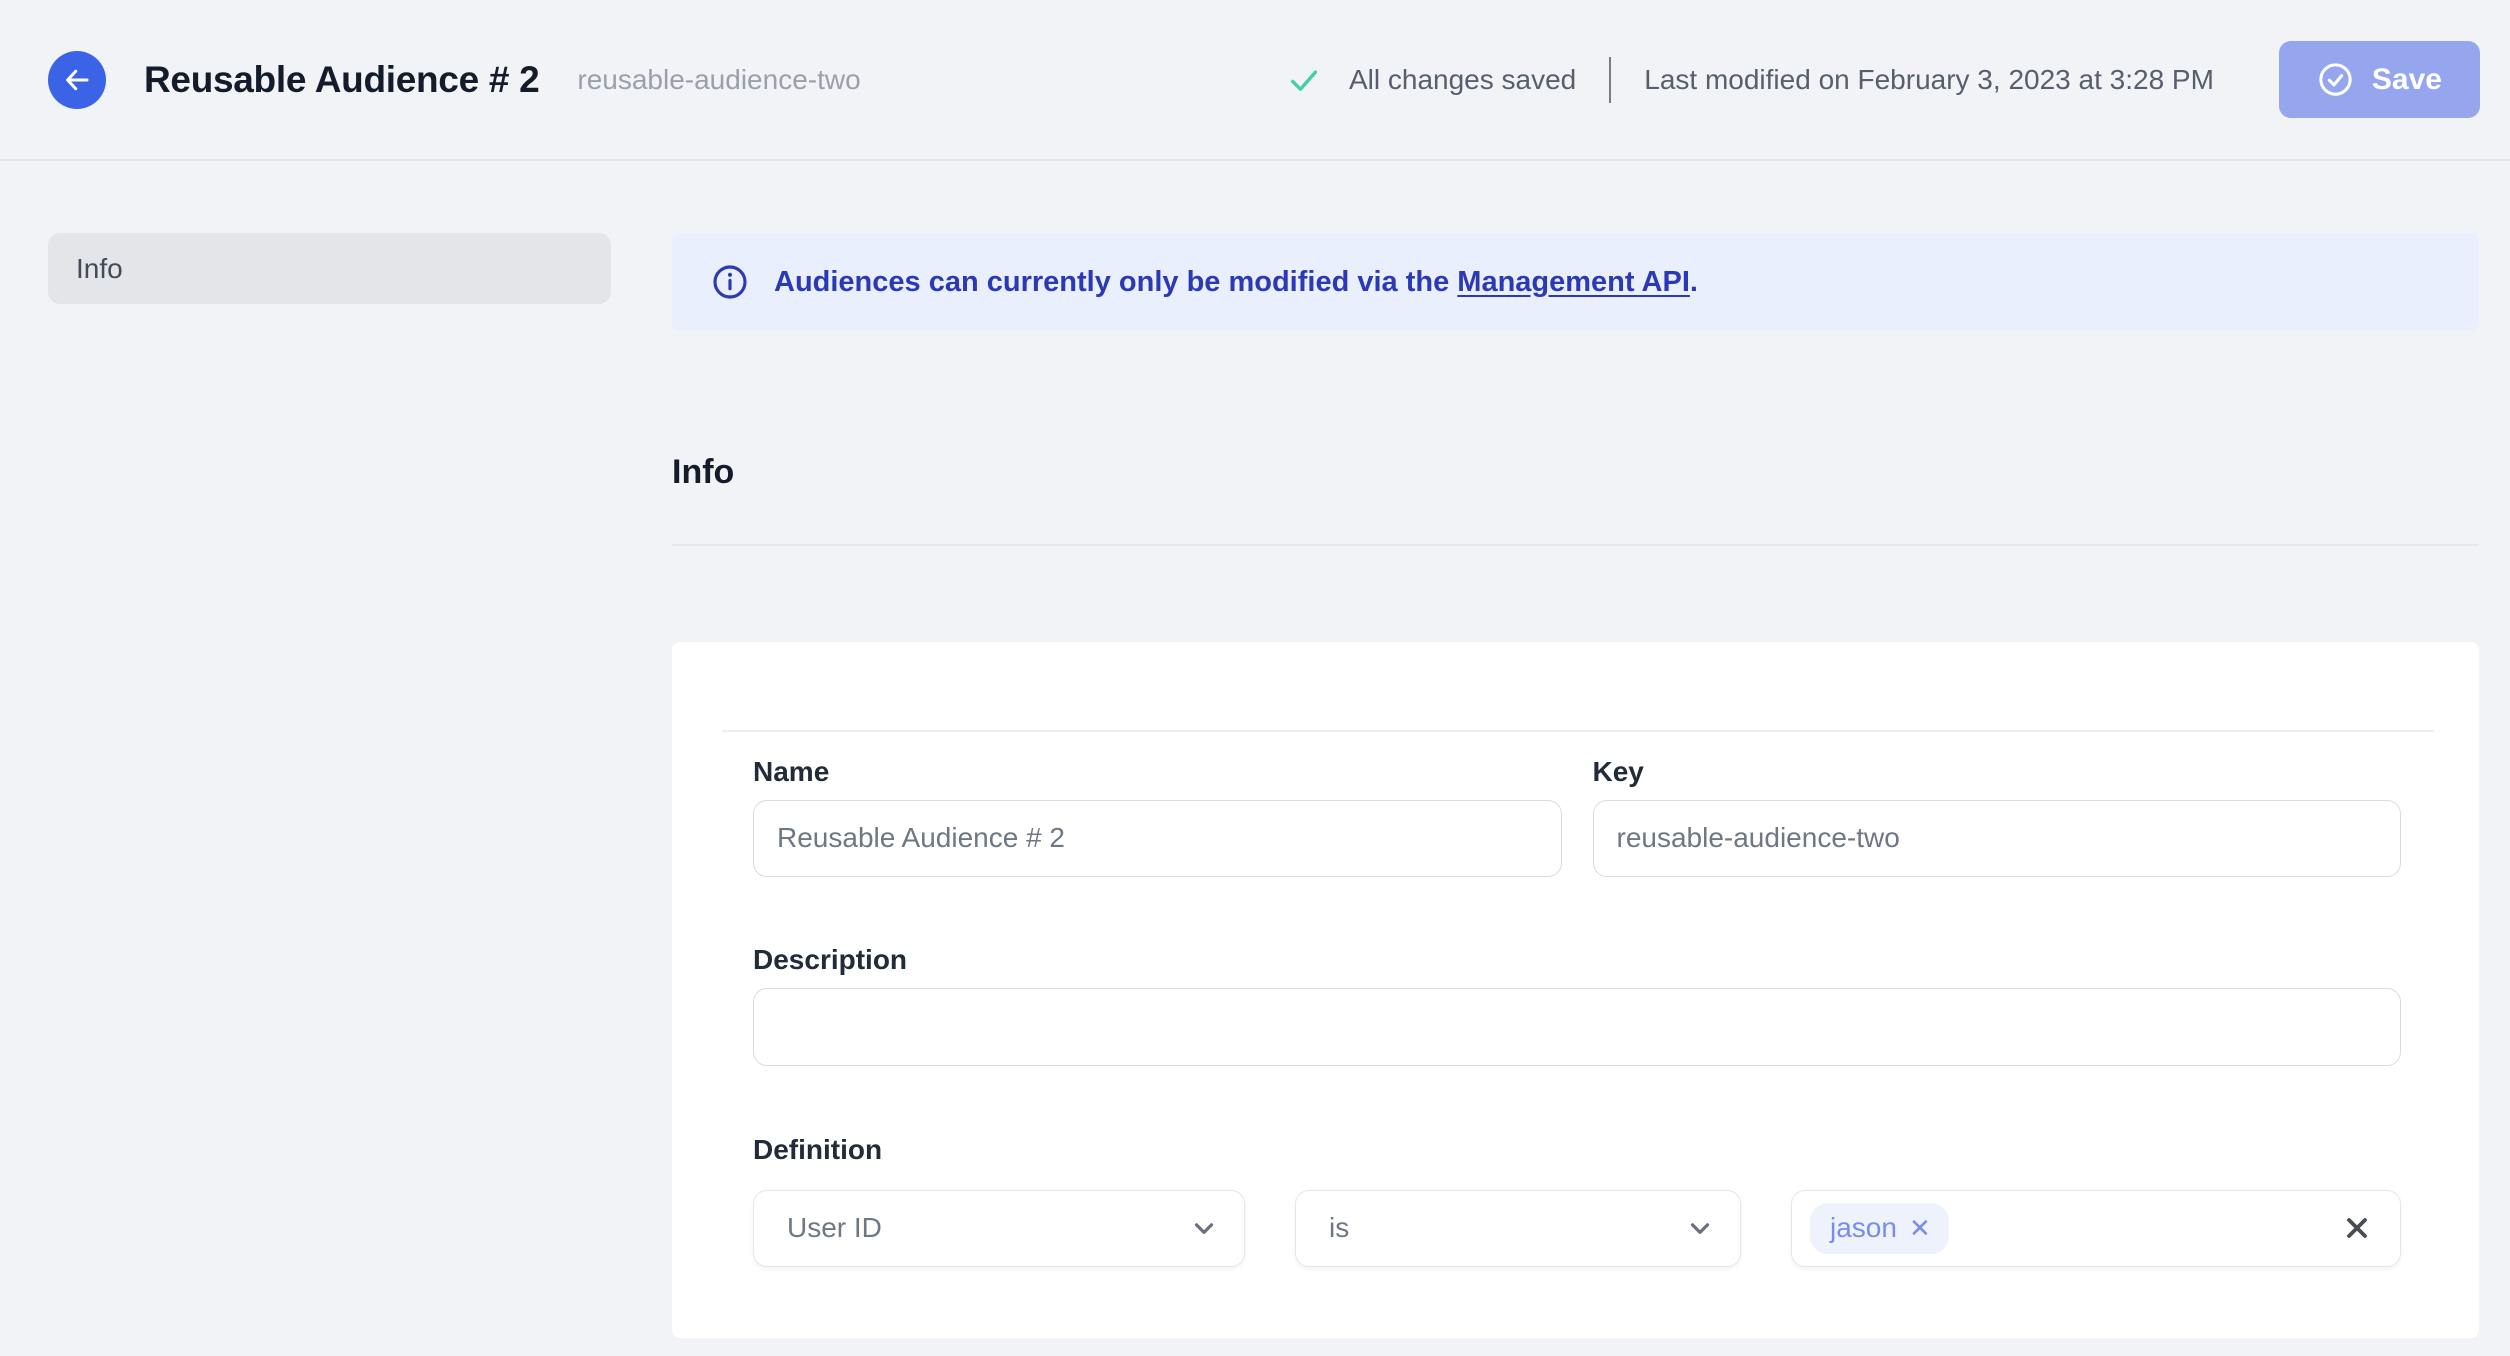 This screenshot has height=1356, width=2510. I want to click on name-key-row: Name Key, so click(1577, 816).